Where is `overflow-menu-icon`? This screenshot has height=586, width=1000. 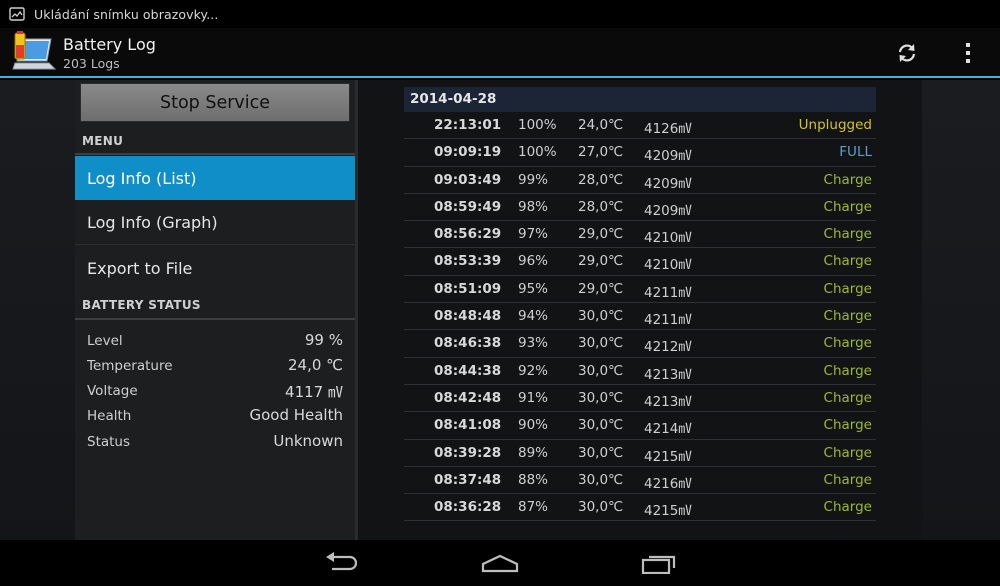 overflow-menu-icon is located at coordinates (968, 53).